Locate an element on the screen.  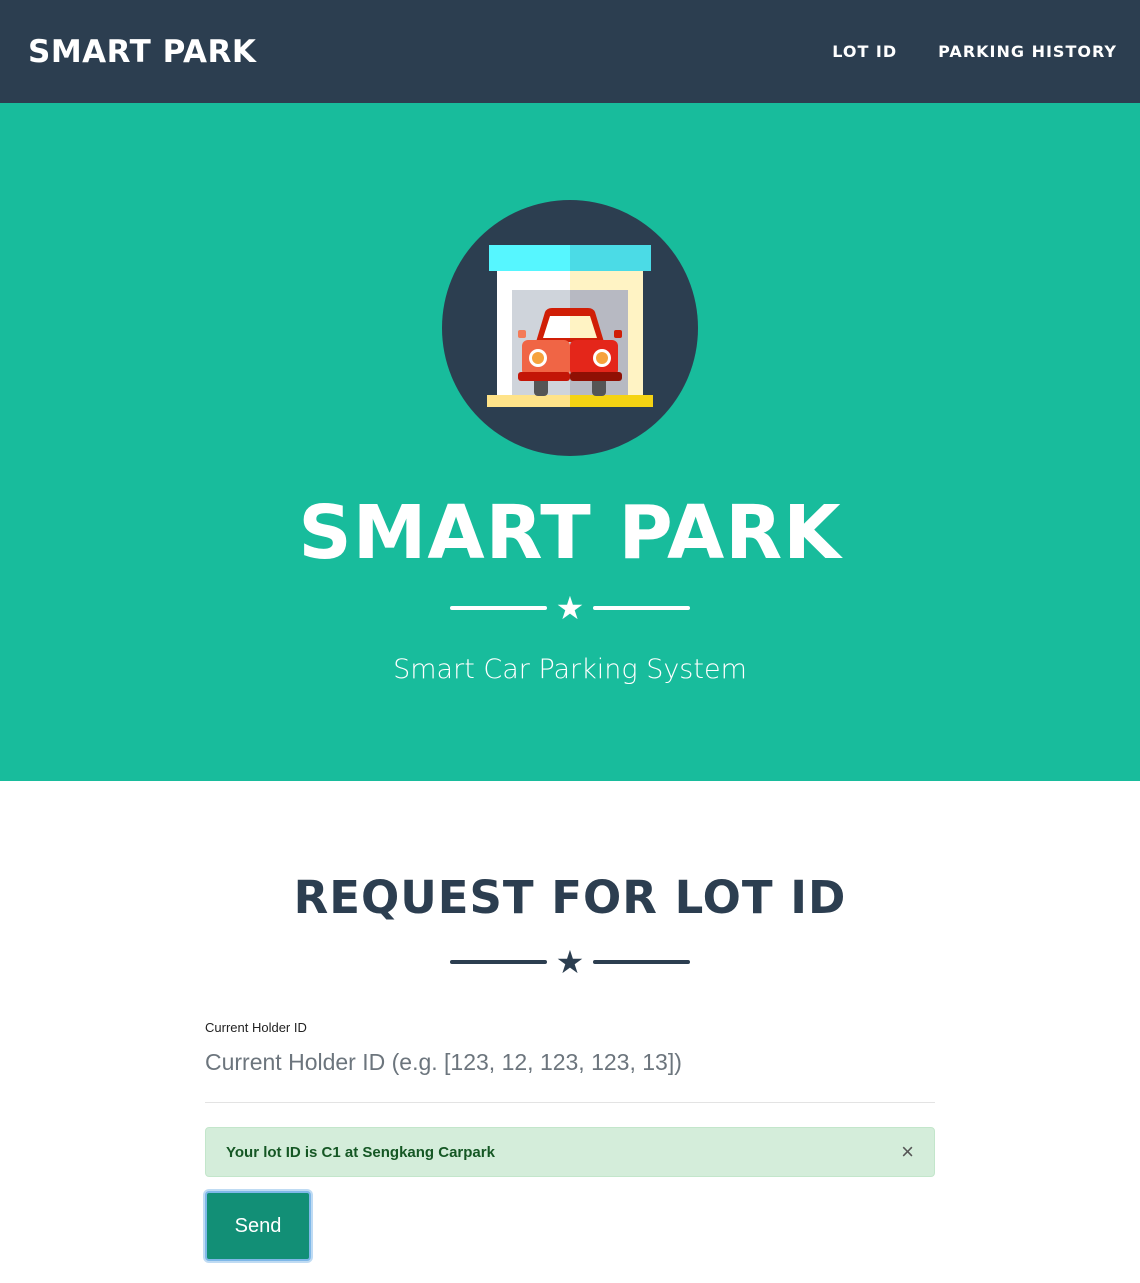
navbar: SMART PARK LOT ID PARKING HISTORY is located at coordinates (570, 51).